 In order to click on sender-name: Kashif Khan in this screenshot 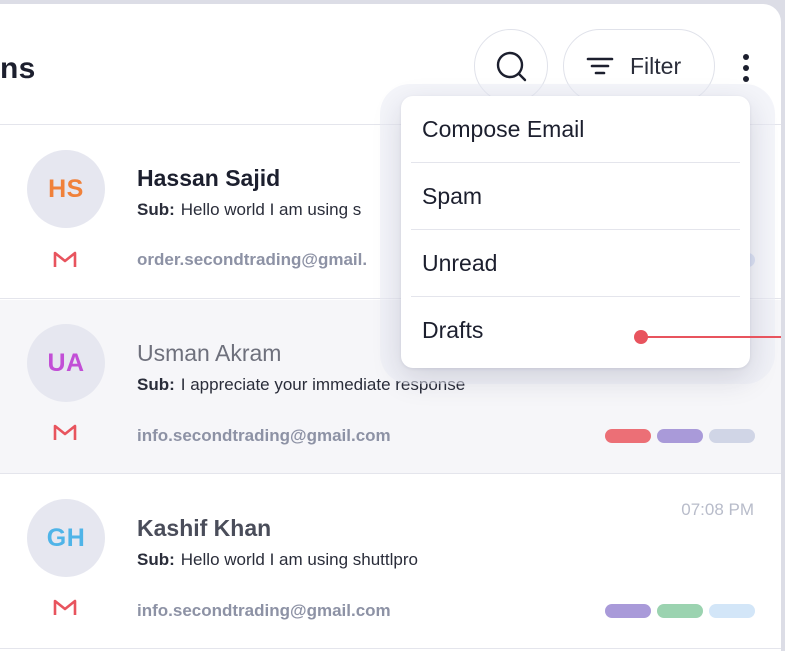, I will do `click(204, 528)`.